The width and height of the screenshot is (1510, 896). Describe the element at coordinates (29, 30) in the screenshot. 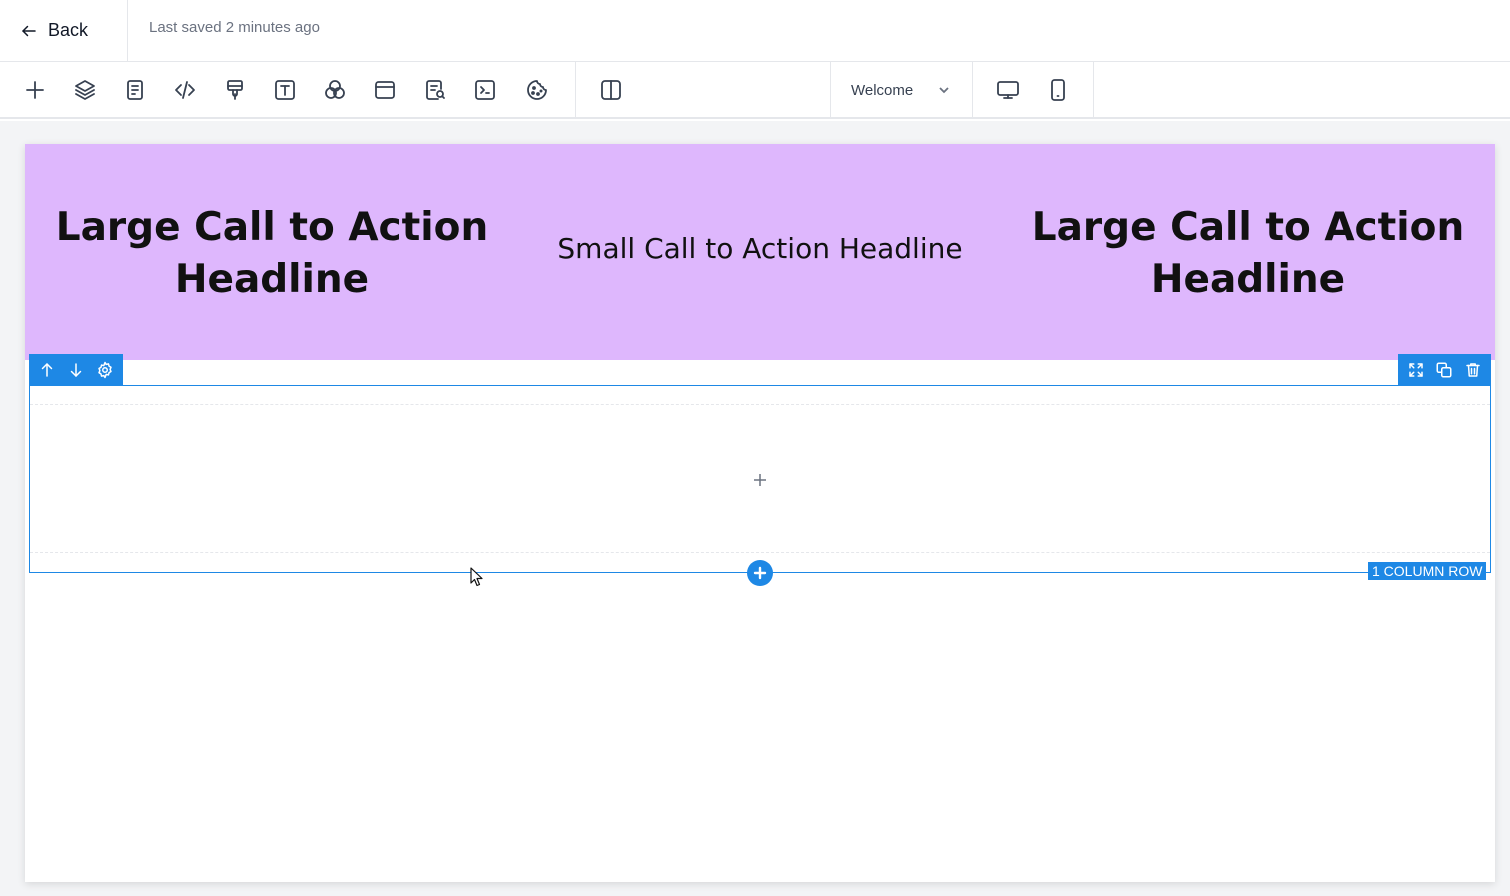

I see `arrow-left-icon` at that location.